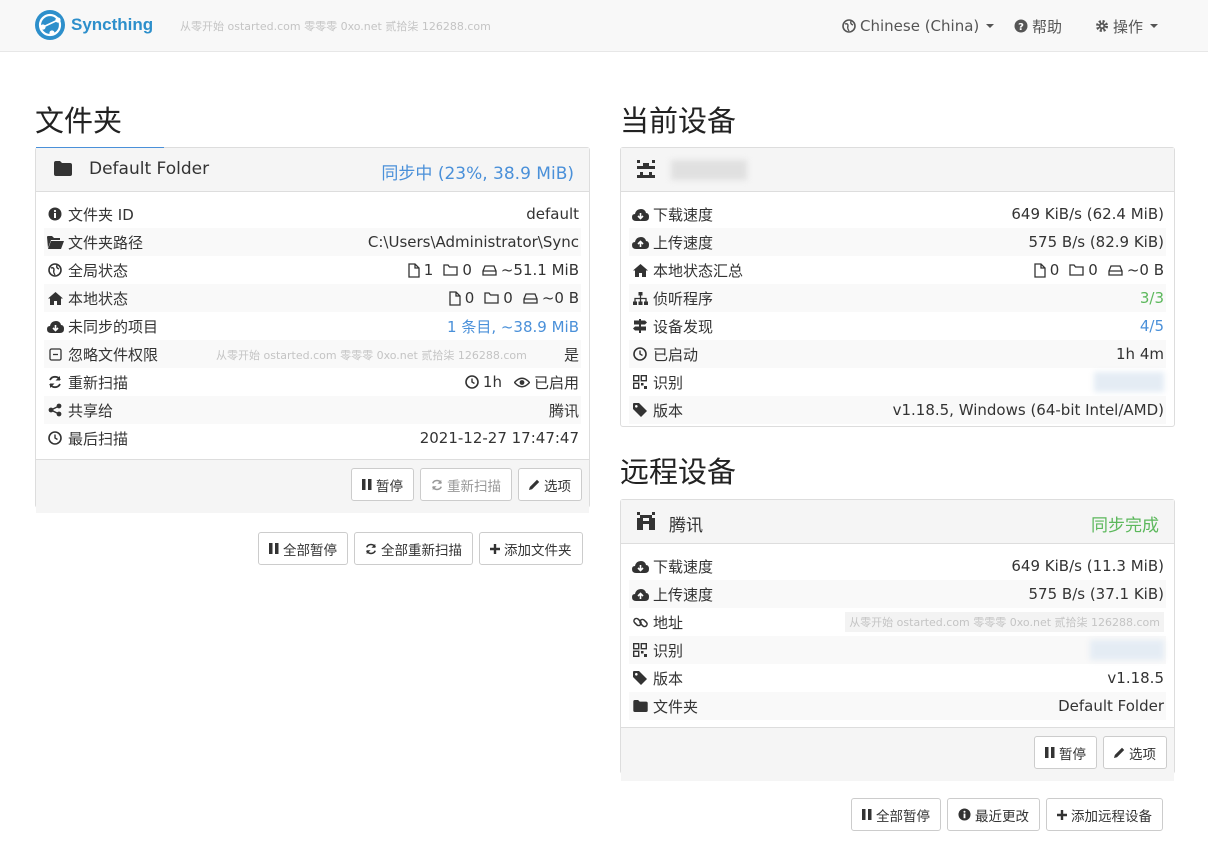 This screenshot has height=858, width=1208. What do you see at coordinates (897, 298) in the screenshot?
I see `listeners-row: 侦听程序 3/3` at bounding box center [897, 298].